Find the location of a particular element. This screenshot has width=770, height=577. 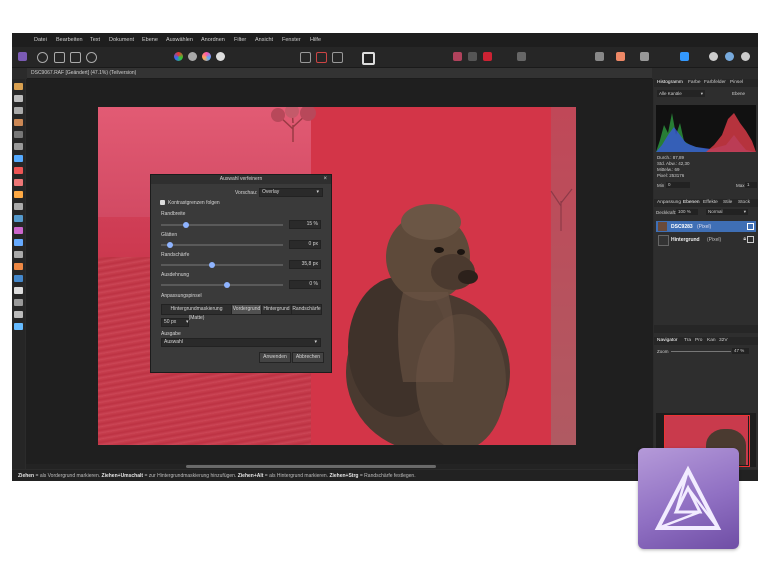

view-mode-3-icon is located at coordinates (745, 56).